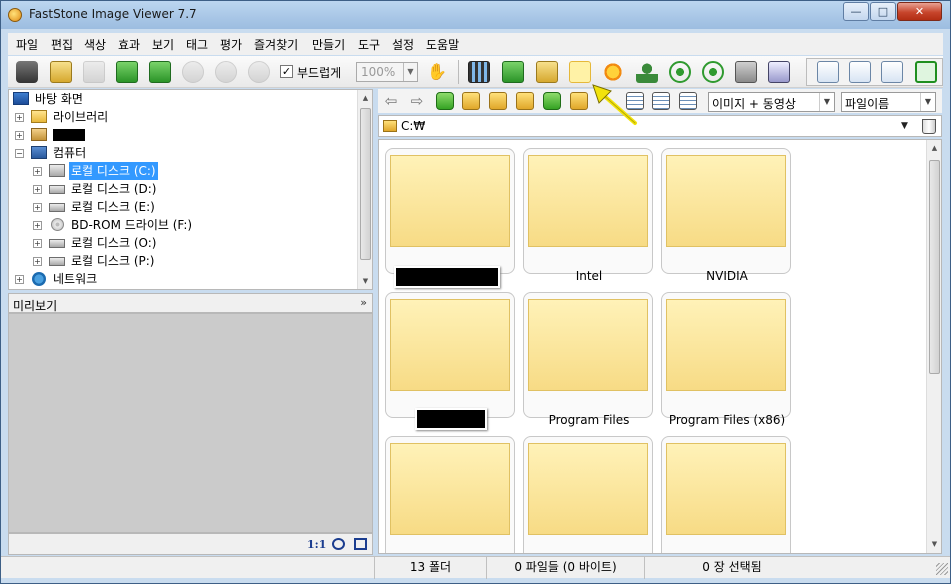 The image size is (951, 584). Describe the element at coordinates (726, 359) in the screenshot. I see `folder-thumbnail: Program Files (x86)` at that location.